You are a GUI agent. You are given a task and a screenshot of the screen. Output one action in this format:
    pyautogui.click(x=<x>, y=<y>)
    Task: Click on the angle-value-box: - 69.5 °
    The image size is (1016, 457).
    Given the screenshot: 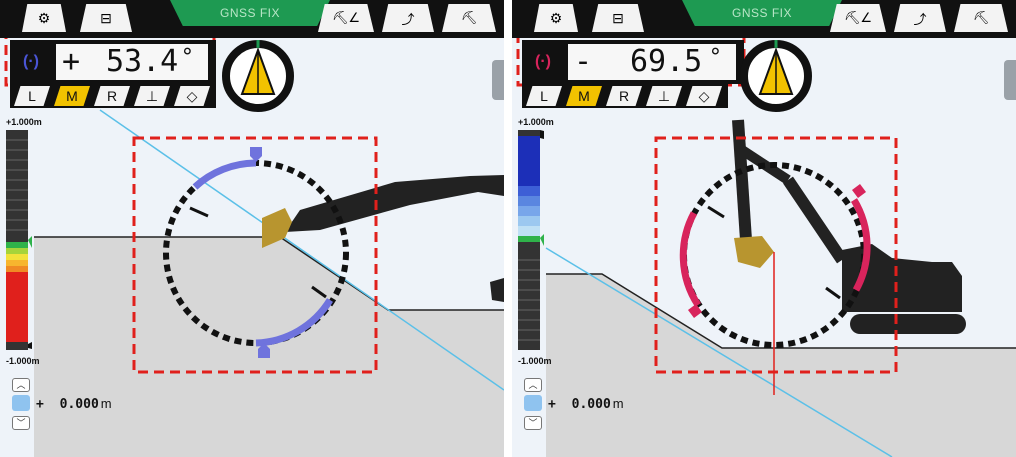 What is the action you would take?
    pyautogui.click(x=652, y=62)
    